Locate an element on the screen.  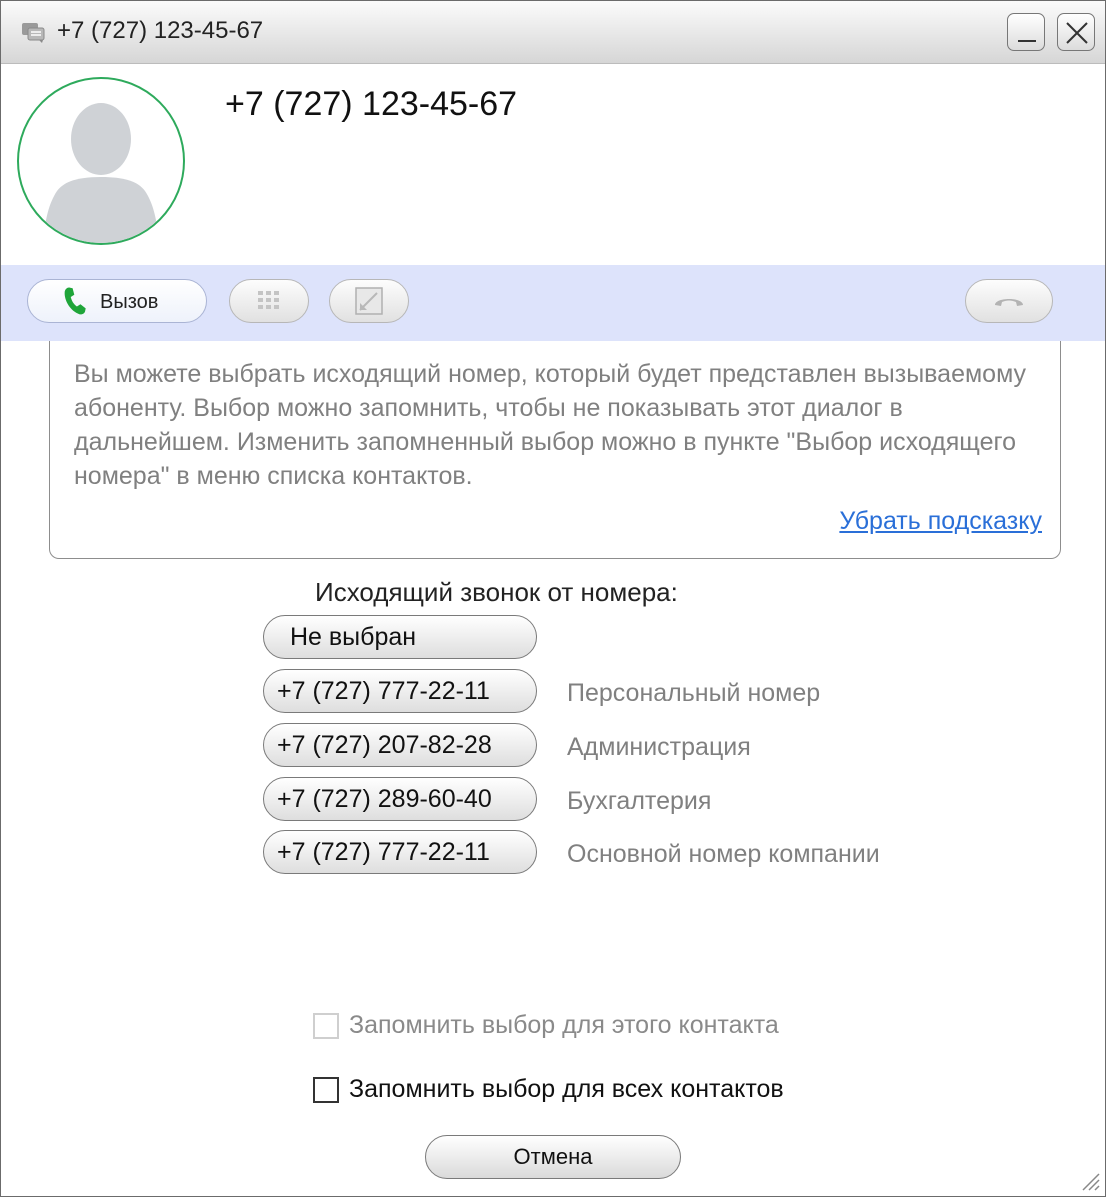
keypad-button is located at coordinates (269, 301).